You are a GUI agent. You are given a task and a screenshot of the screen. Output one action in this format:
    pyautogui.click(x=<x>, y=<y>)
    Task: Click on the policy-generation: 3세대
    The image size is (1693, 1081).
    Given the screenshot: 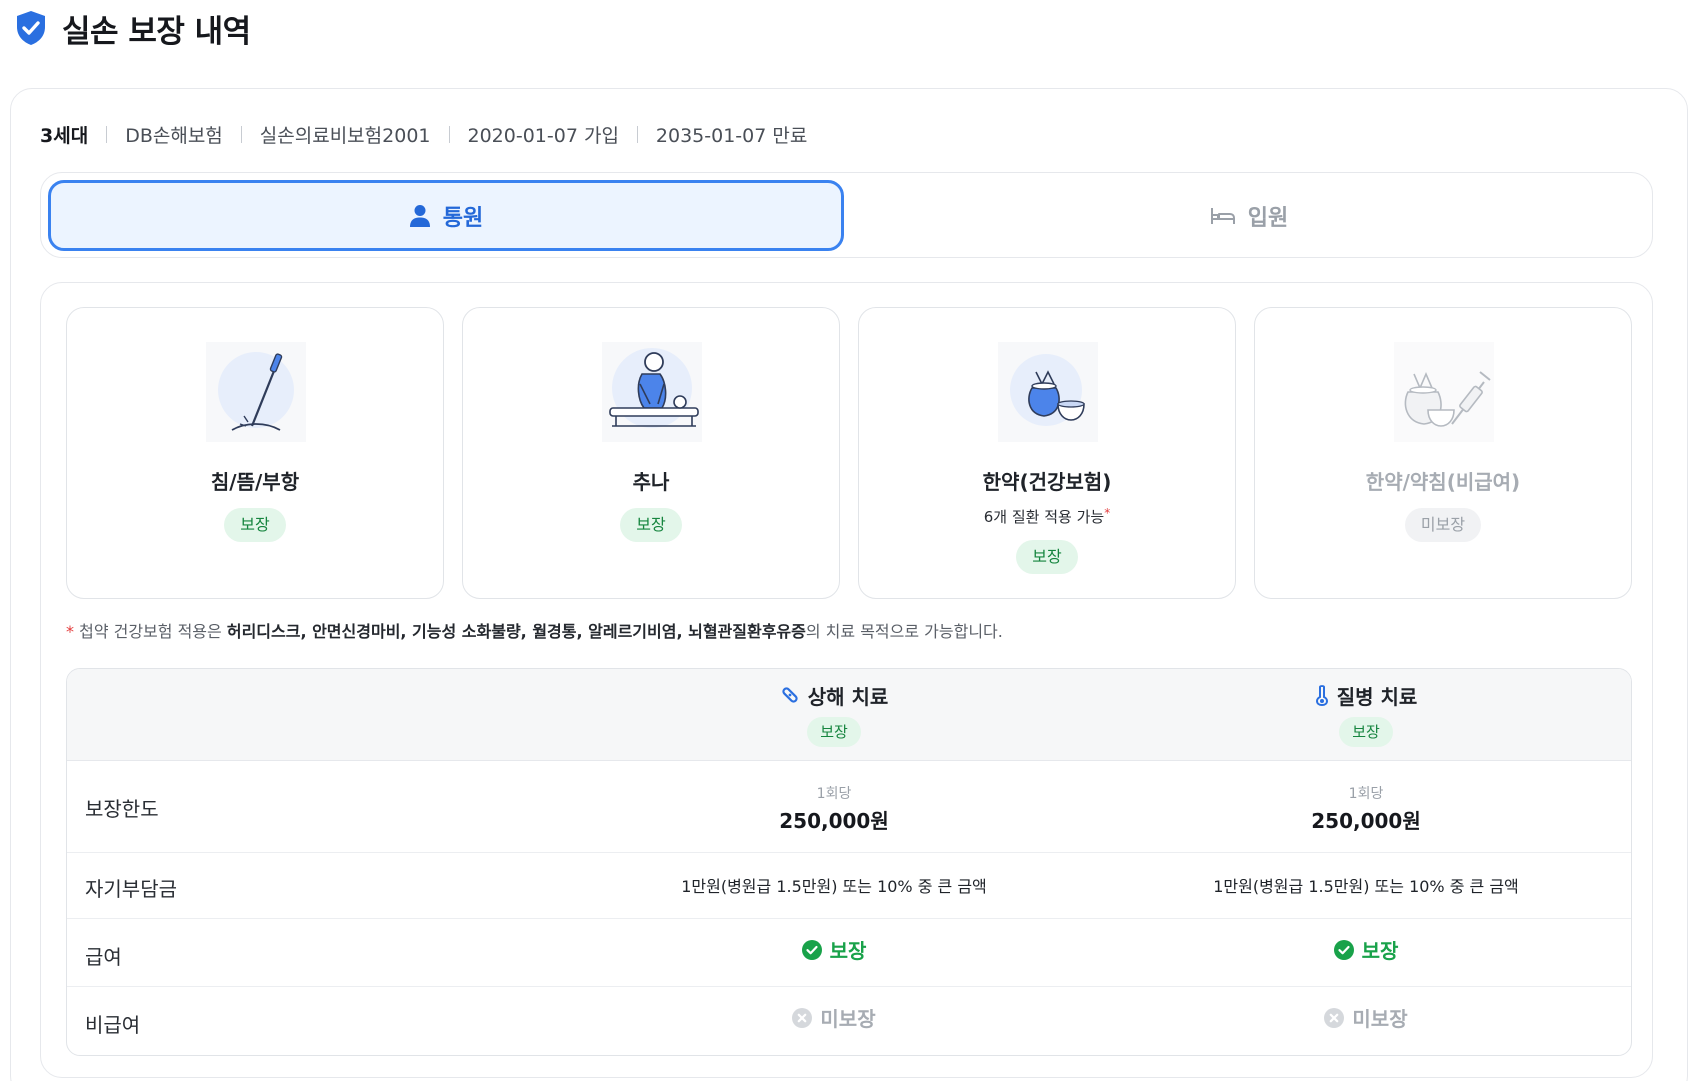 What is the action you would take?
    pyautogui.click(x=64, y=135)
    